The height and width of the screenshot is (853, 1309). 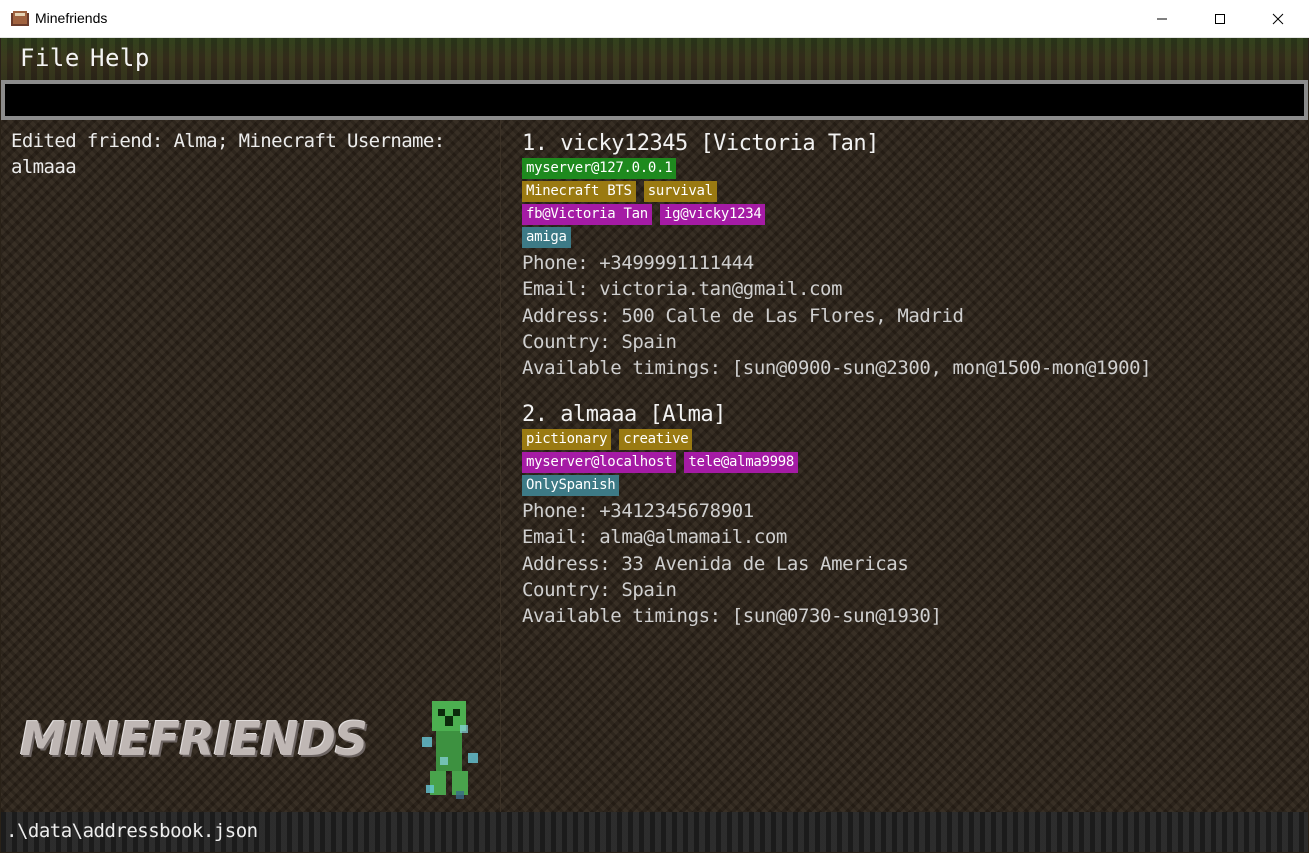 I want to click on tag: myserver@localhost, so click(x=599, y=462).